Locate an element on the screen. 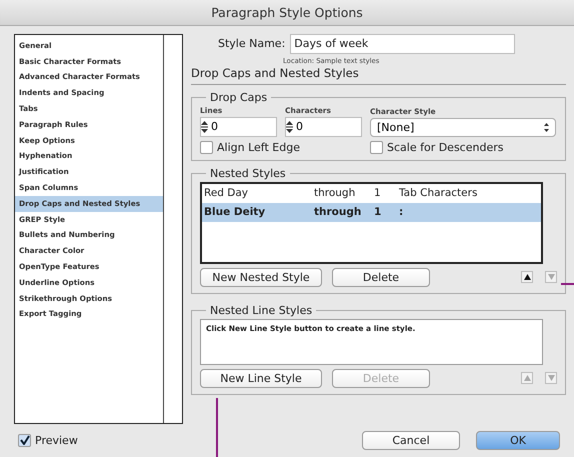 Image resolution: width=574 pixels, height=457 pixels. delete-button: Delete is located at coordinates (381, 277).